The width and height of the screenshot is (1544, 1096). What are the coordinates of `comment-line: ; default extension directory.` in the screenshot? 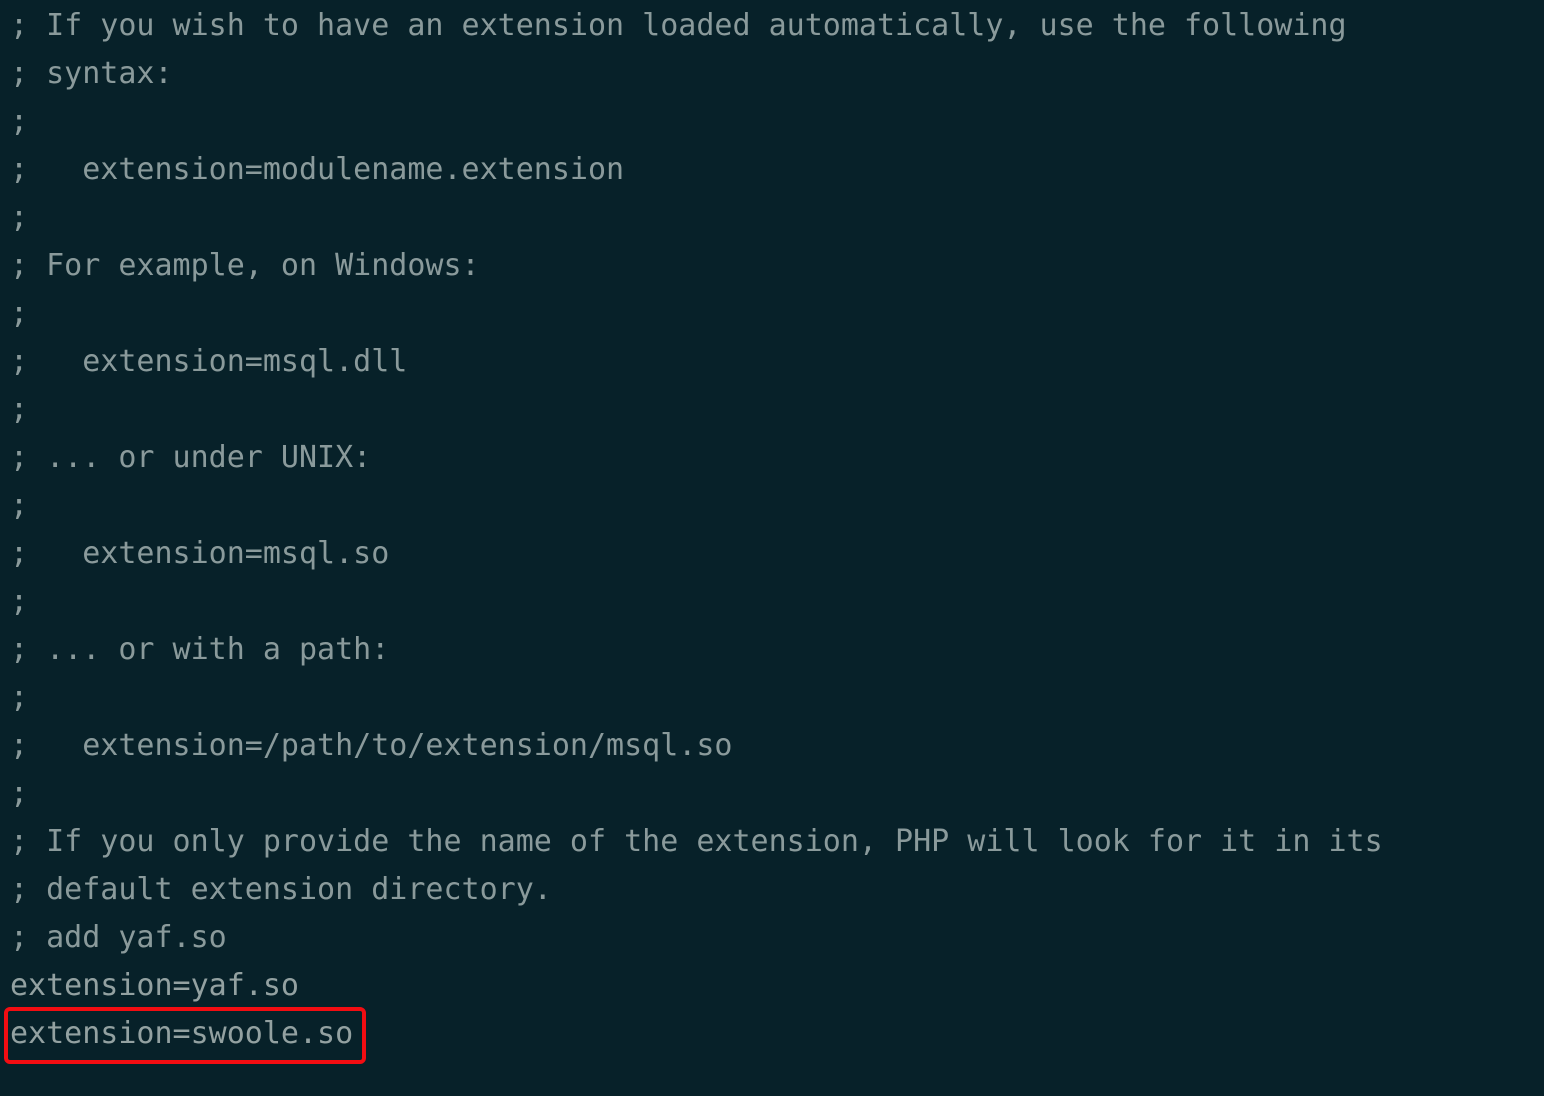 It's located at (281, 889).